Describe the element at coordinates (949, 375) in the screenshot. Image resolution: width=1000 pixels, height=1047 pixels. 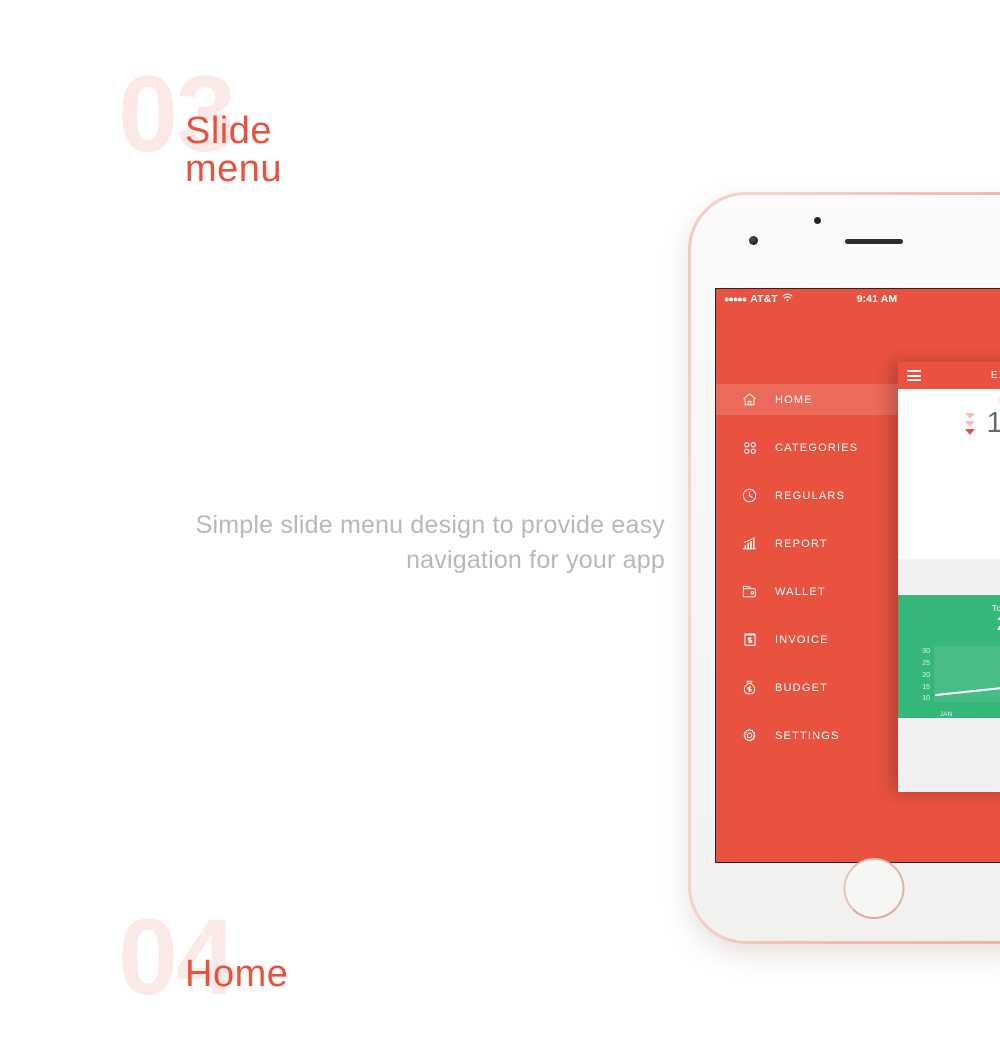
I see `app-navbar: EXPENSES` at that location.